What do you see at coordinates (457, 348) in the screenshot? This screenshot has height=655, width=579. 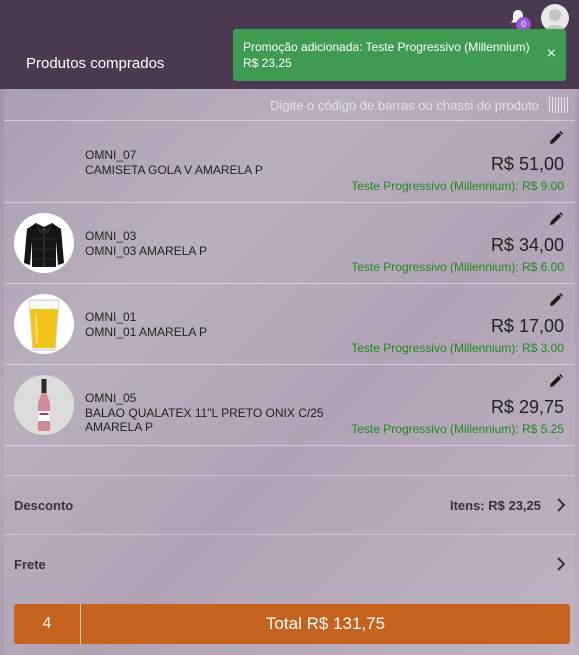 I see `promotion-text: Teste Progressivo (Millennium): R$ 3.00` at bounding box center [457, 348].